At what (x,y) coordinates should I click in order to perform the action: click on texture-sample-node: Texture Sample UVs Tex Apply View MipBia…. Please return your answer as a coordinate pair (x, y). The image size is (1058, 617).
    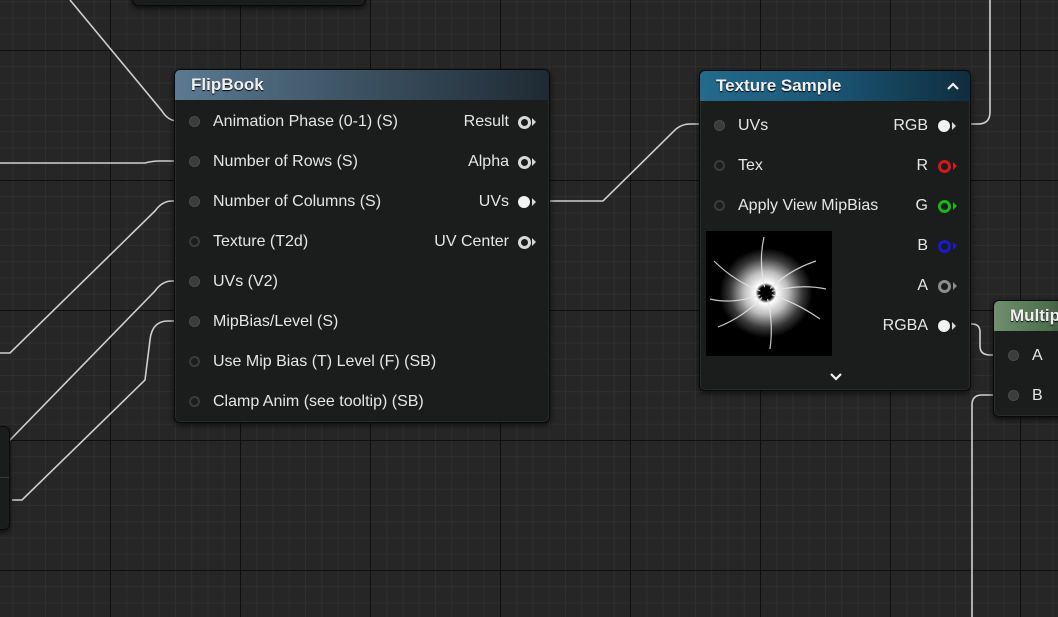
    Looking at the image, I should click on (835, 230).